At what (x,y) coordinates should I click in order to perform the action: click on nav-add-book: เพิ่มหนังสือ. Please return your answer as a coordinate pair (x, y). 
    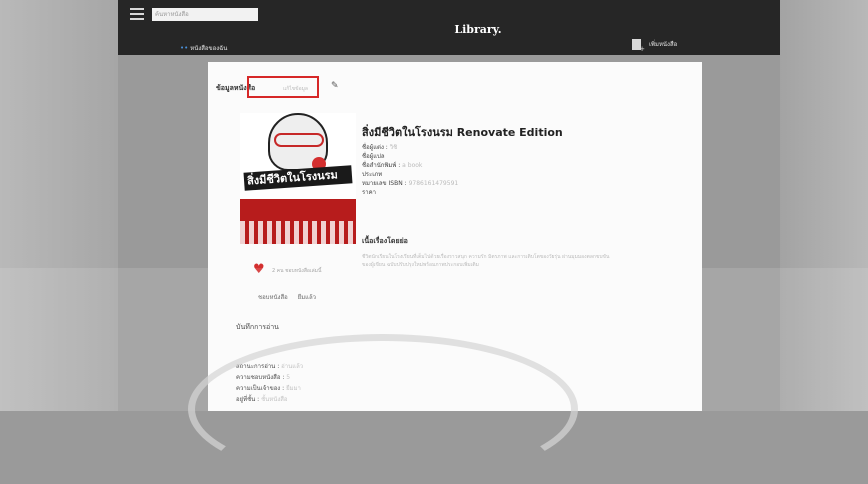
    Looking at the image, I should click on (655, 46).